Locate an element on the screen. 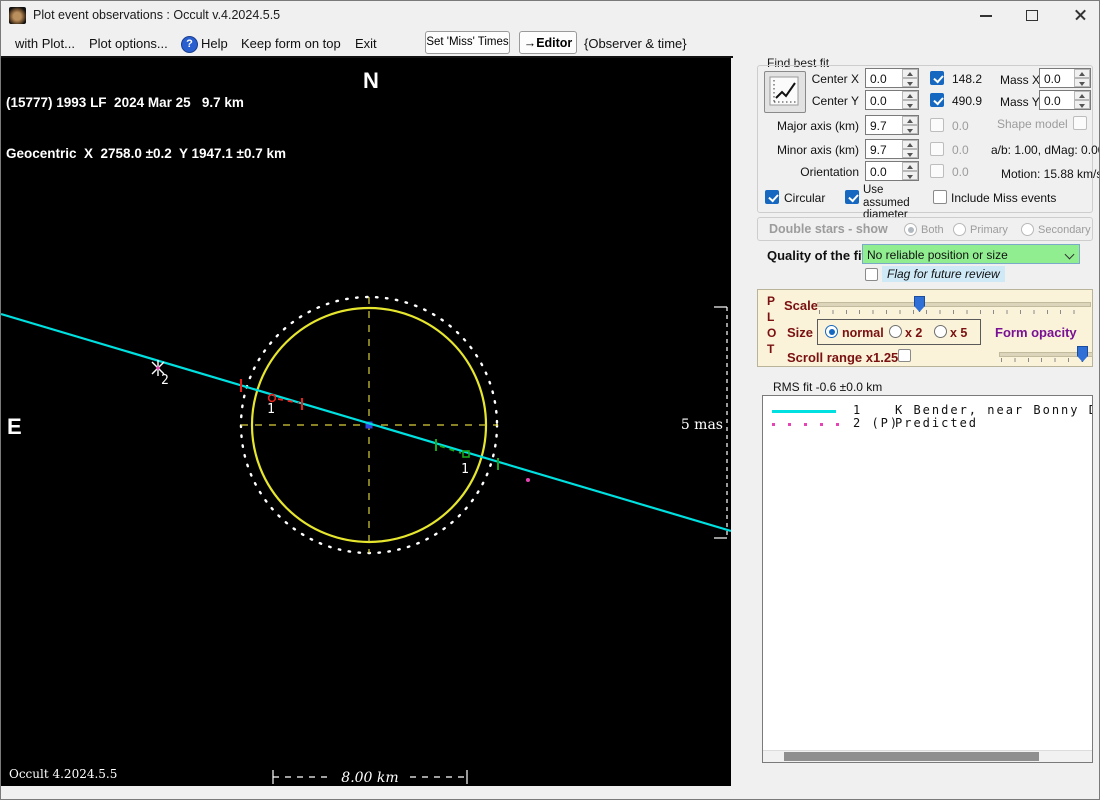  scroll-range-checkbox is located at coordinates (904, 355).